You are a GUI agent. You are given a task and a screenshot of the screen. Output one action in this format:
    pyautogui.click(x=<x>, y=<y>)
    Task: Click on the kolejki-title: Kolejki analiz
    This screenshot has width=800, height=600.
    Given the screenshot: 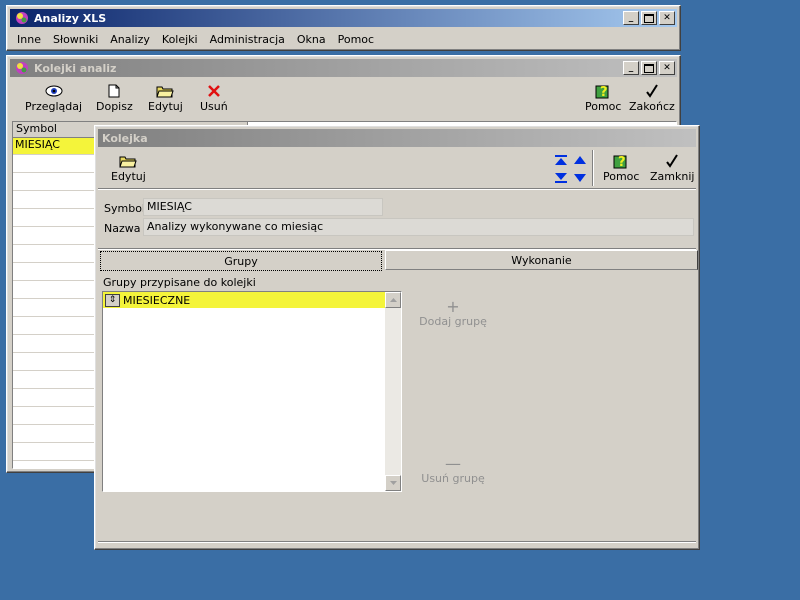 What is the action you would take?
    pyautogui.click(x=75, y=68)
    